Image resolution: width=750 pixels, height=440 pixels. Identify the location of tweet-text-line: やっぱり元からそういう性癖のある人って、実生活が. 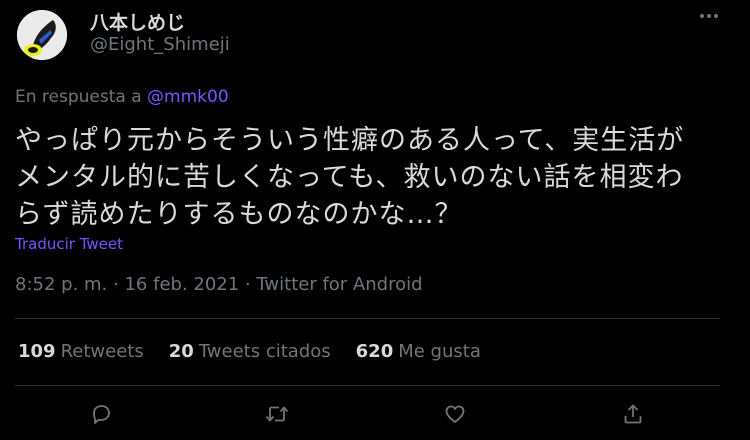
(350, 140).